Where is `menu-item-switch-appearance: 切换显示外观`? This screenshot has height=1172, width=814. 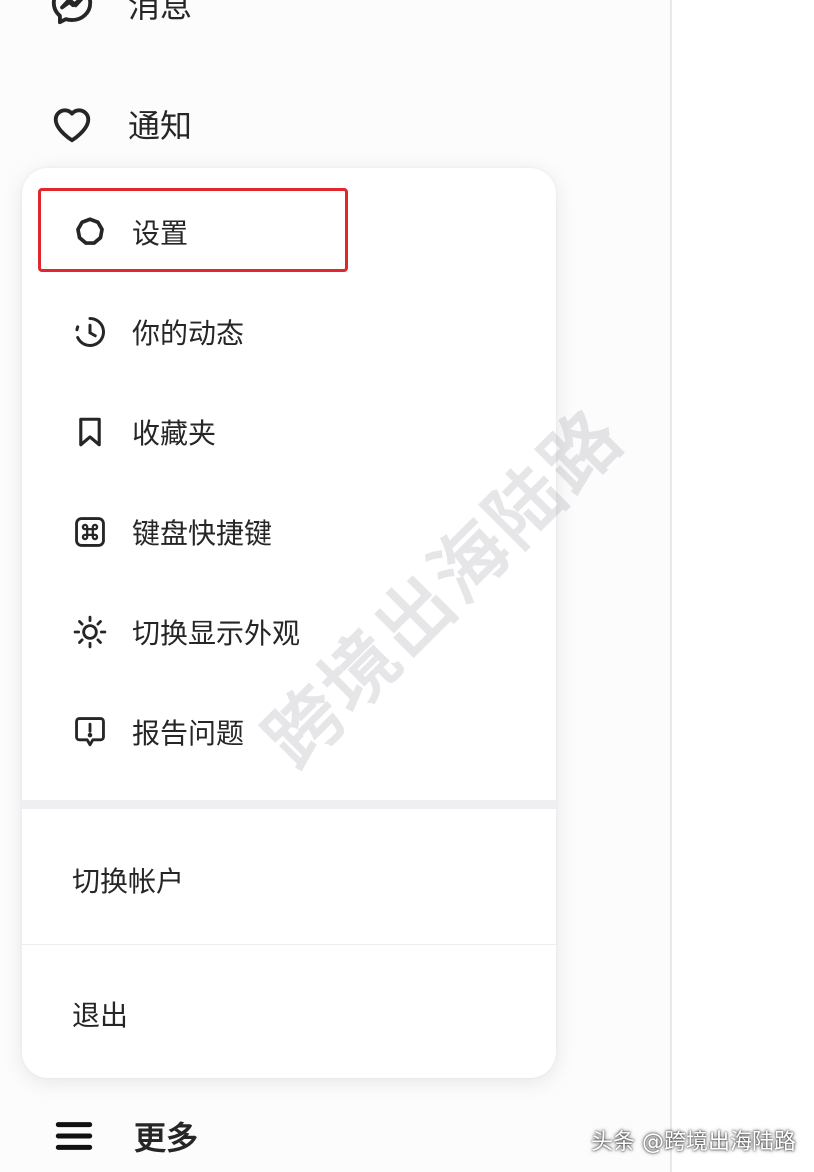
menu-item-switch-appearance: 切换显示外观 is located at coordinates (289, 632).